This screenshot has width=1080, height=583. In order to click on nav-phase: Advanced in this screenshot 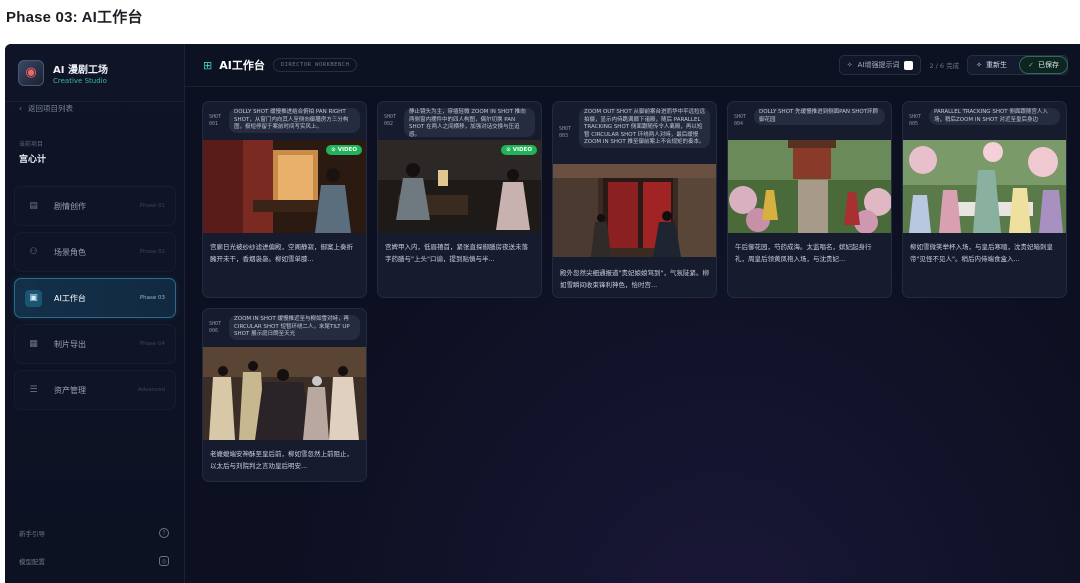, I will do `click(151, 390)`.